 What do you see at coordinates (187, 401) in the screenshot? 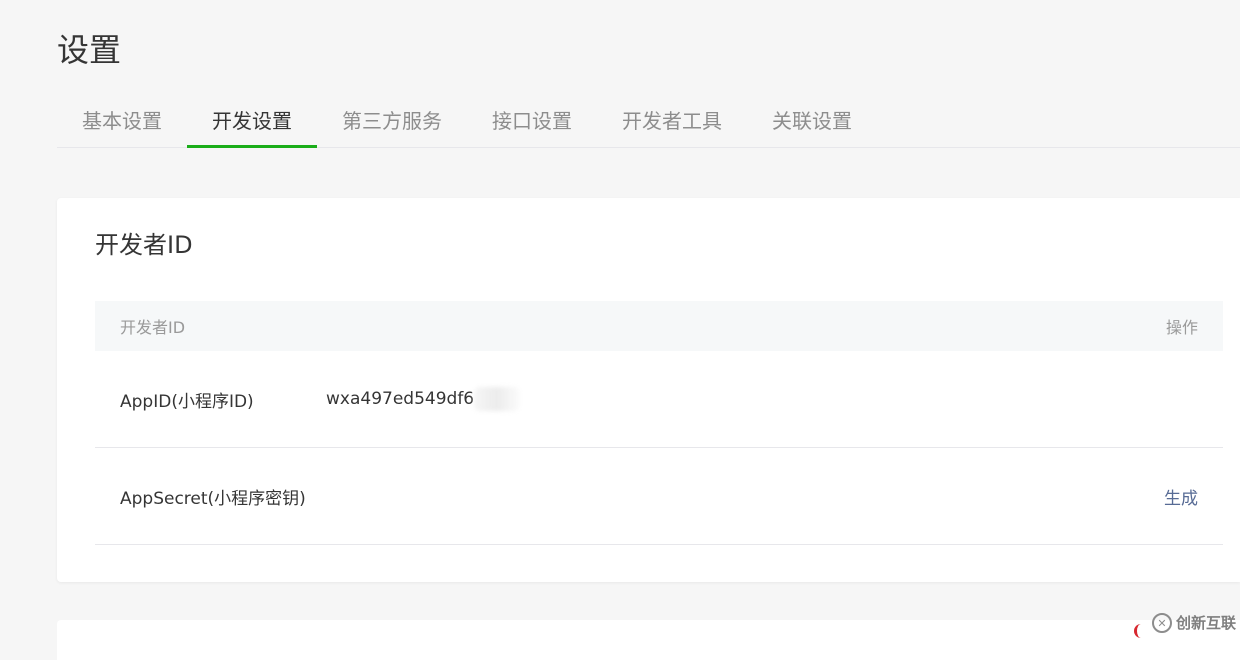
I see `appid-label: AppID(小程序ID)` at bounding box center [187, 401].